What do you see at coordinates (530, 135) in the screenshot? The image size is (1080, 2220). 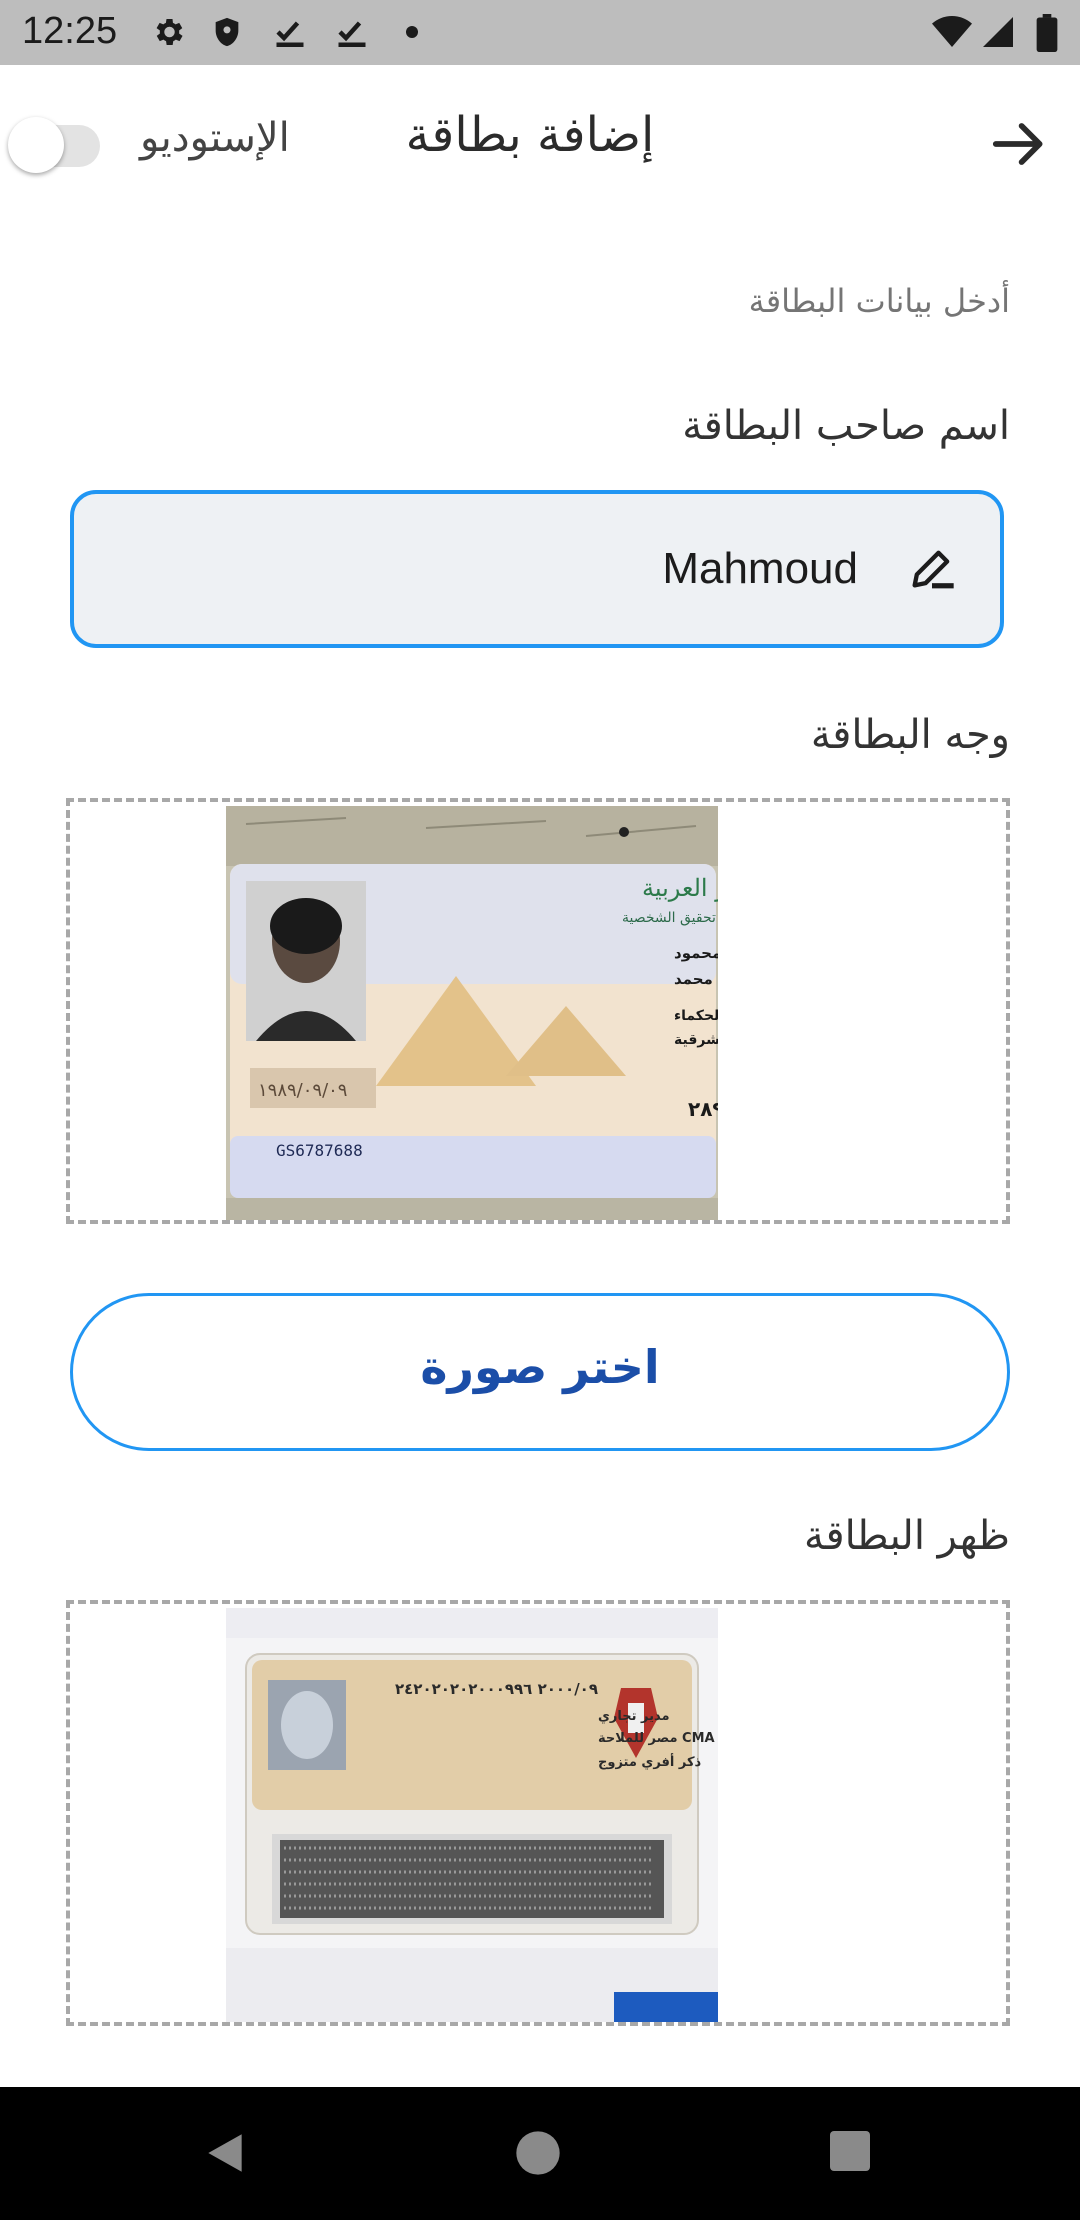 I see `page-title: إضافة بطاقة` at bounding box center [530, 135].